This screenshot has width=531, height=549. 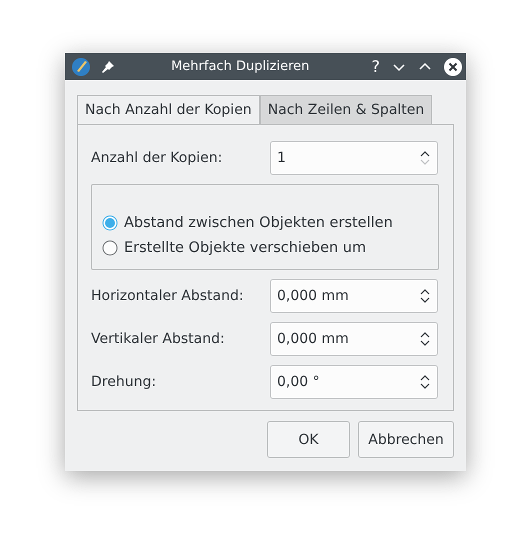 I want to click on field-label: Anzahl der Kopien:, so click(x=157, y=158).